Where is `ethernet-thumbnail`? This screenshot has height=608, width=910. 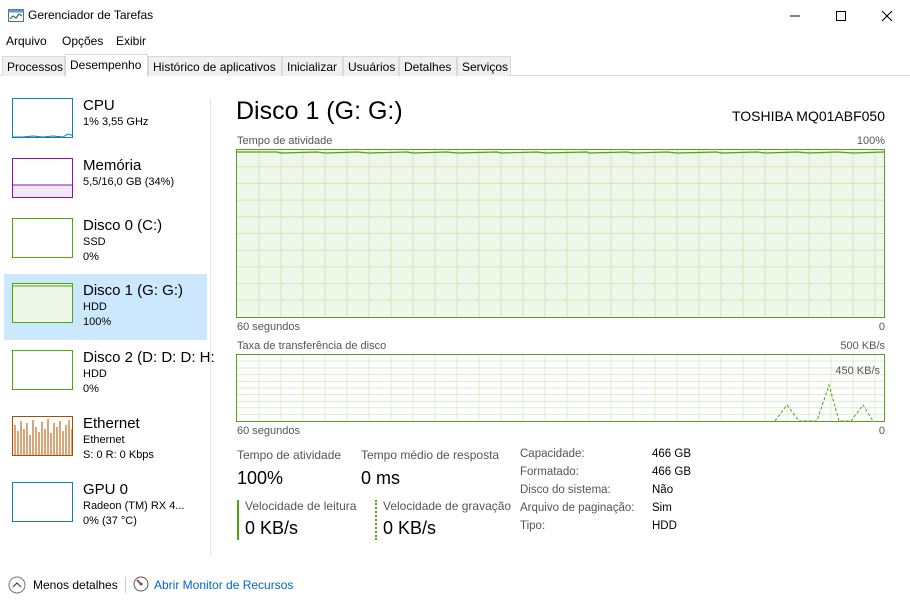 ethernet-thumbnail is located at coordinates (42, 436).